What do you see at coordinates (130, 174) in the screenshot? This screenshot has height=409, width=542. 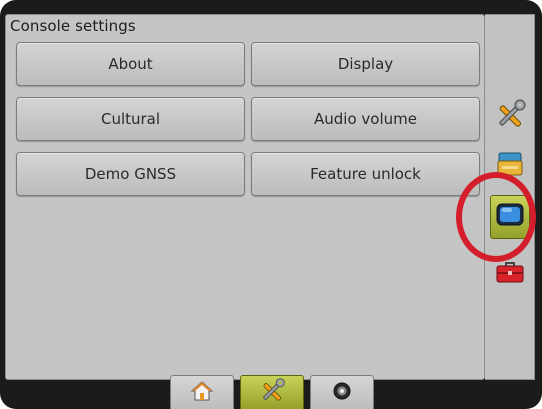 I see `demo-gnss-button: Demo GNSS` at bounding box center [130, 174].